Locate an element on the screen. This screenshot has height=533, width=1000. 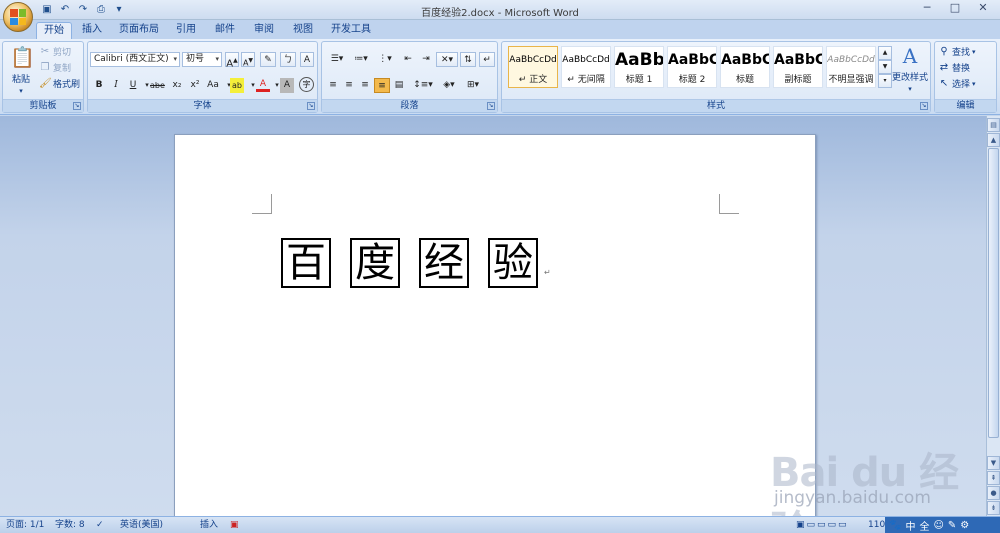
select-browse-object-icon: ● is located at coordinates (993, 493).